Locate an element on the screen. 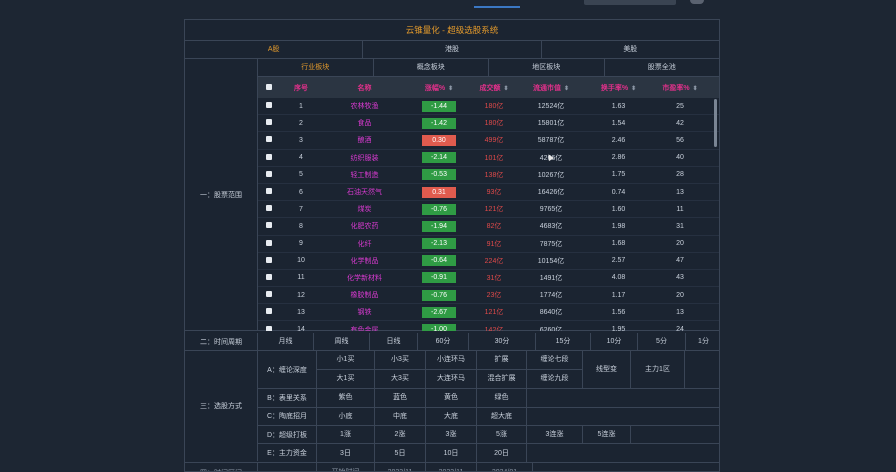 The width and height of the screenshot is (896, 472). table-row: 14 有色金属 -1.00 142亿 6260亿 1.95 24 is located at coordinates (488, 326).